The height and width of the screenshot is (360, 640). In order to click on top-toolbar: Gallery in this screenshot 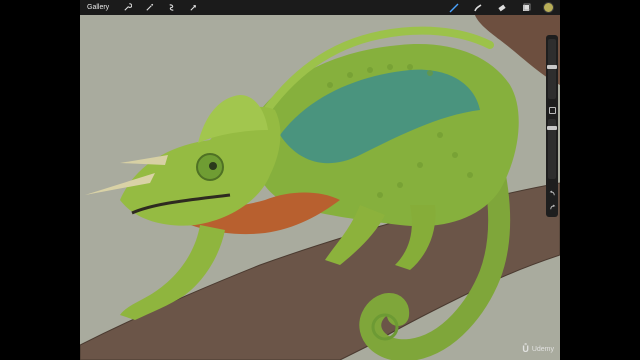, I will do `click(320, 7)`.